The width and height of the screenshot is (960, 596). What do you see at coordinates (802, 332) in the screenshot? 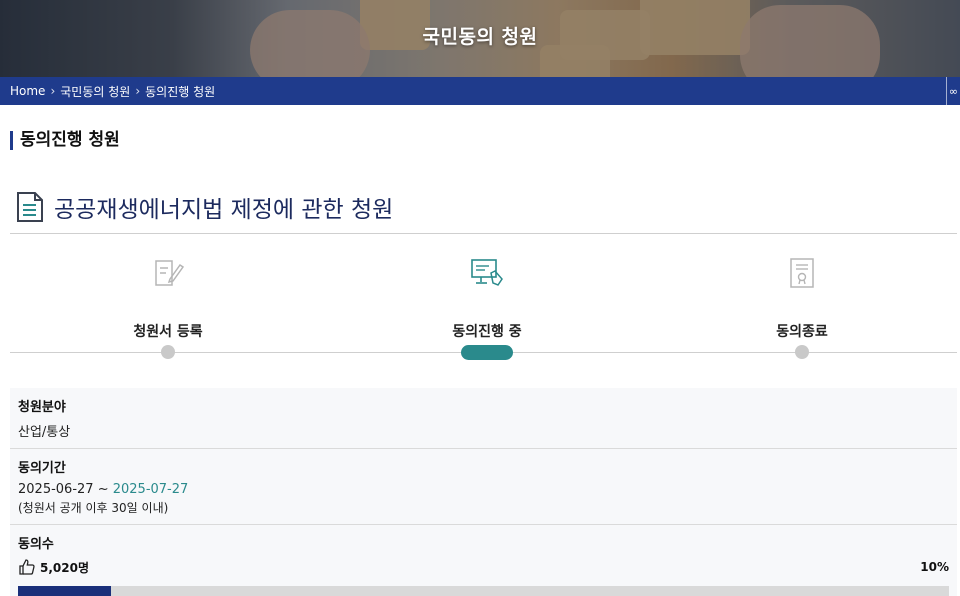
I see `step-label: 동의종료` at bounding box center [802, 332].